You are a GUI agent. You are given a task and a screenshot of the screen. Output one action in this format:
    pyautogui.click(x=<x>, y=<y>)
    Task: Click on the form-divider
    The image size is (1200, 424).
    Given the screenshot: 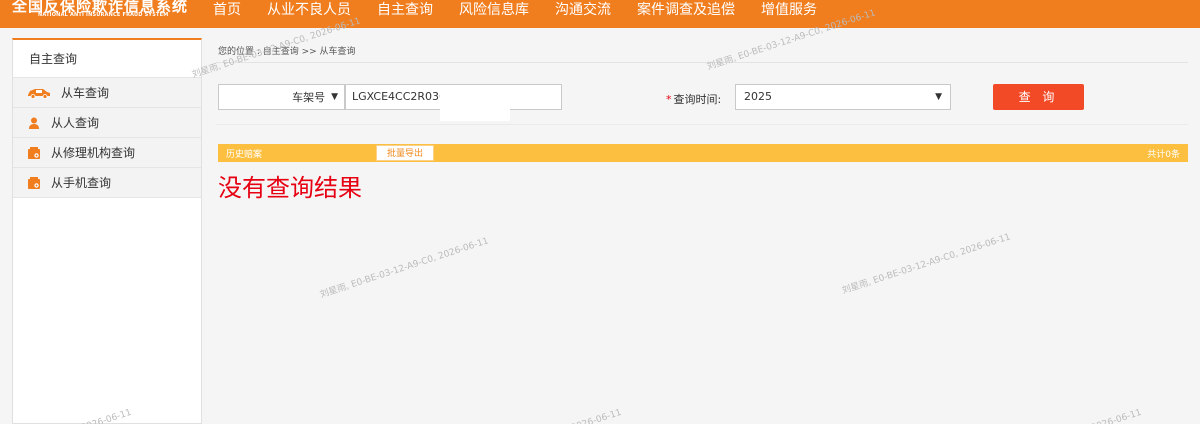 What is the action you would take?
    pyautogui.click(x=702, y=124)
    